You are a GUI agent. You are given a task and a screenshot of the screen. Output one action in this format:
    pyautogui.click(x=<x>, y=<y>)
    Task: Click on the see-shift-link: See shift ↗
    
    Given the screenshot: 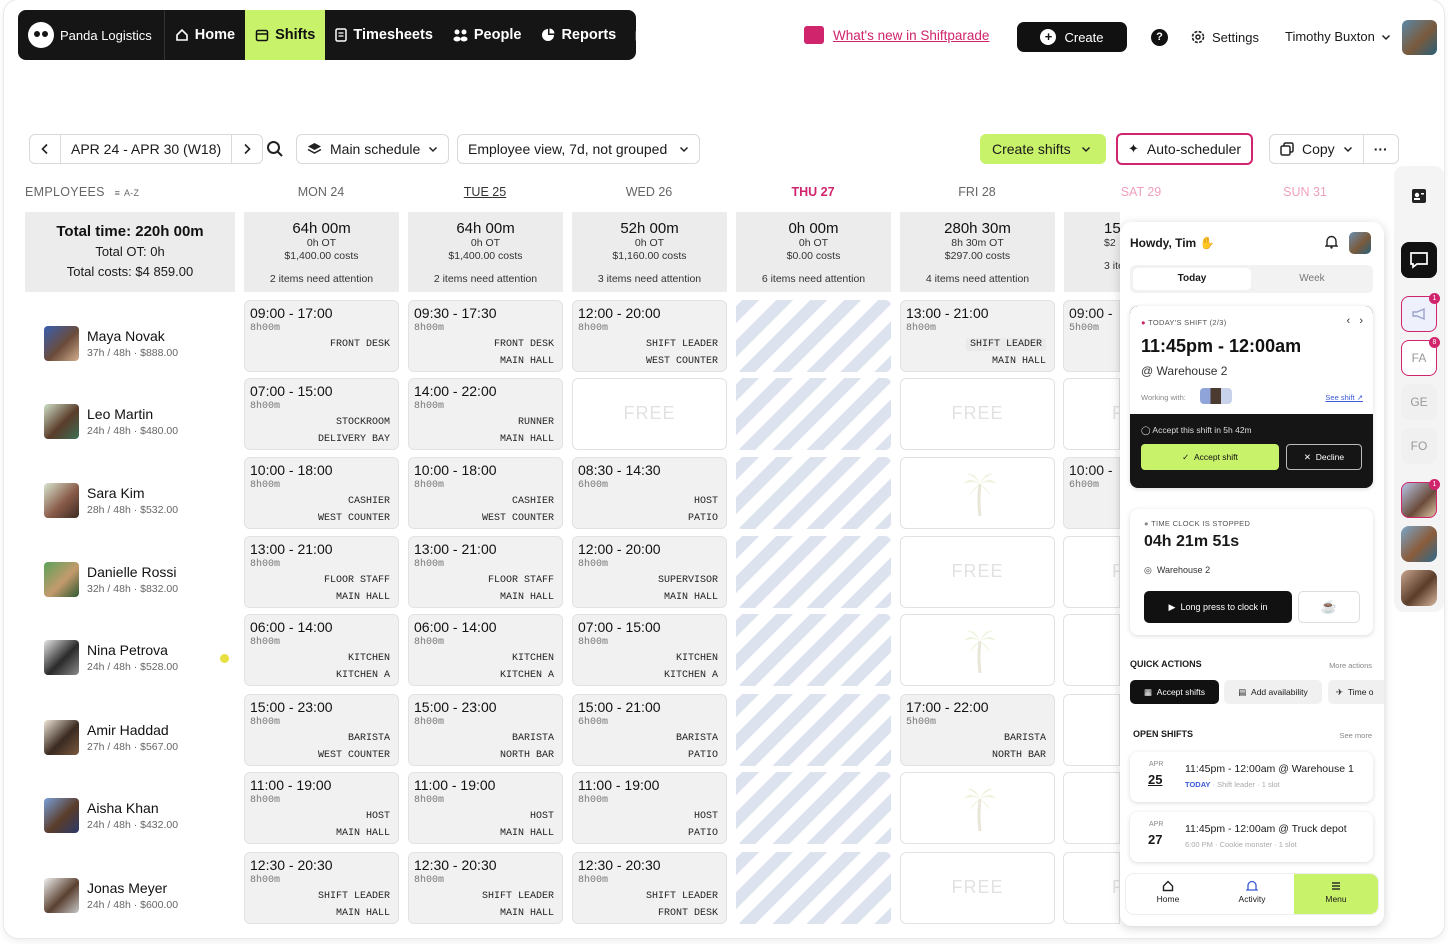 What is the action you would take?
    pyautogui.click(x=1344, y=397)
    